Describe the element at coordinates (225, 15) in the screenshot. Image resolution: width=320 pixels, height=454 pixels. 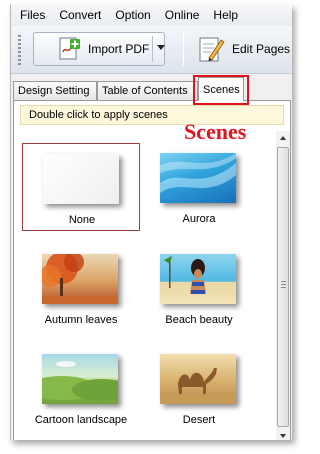
I see `menu-help: Help` at that location.